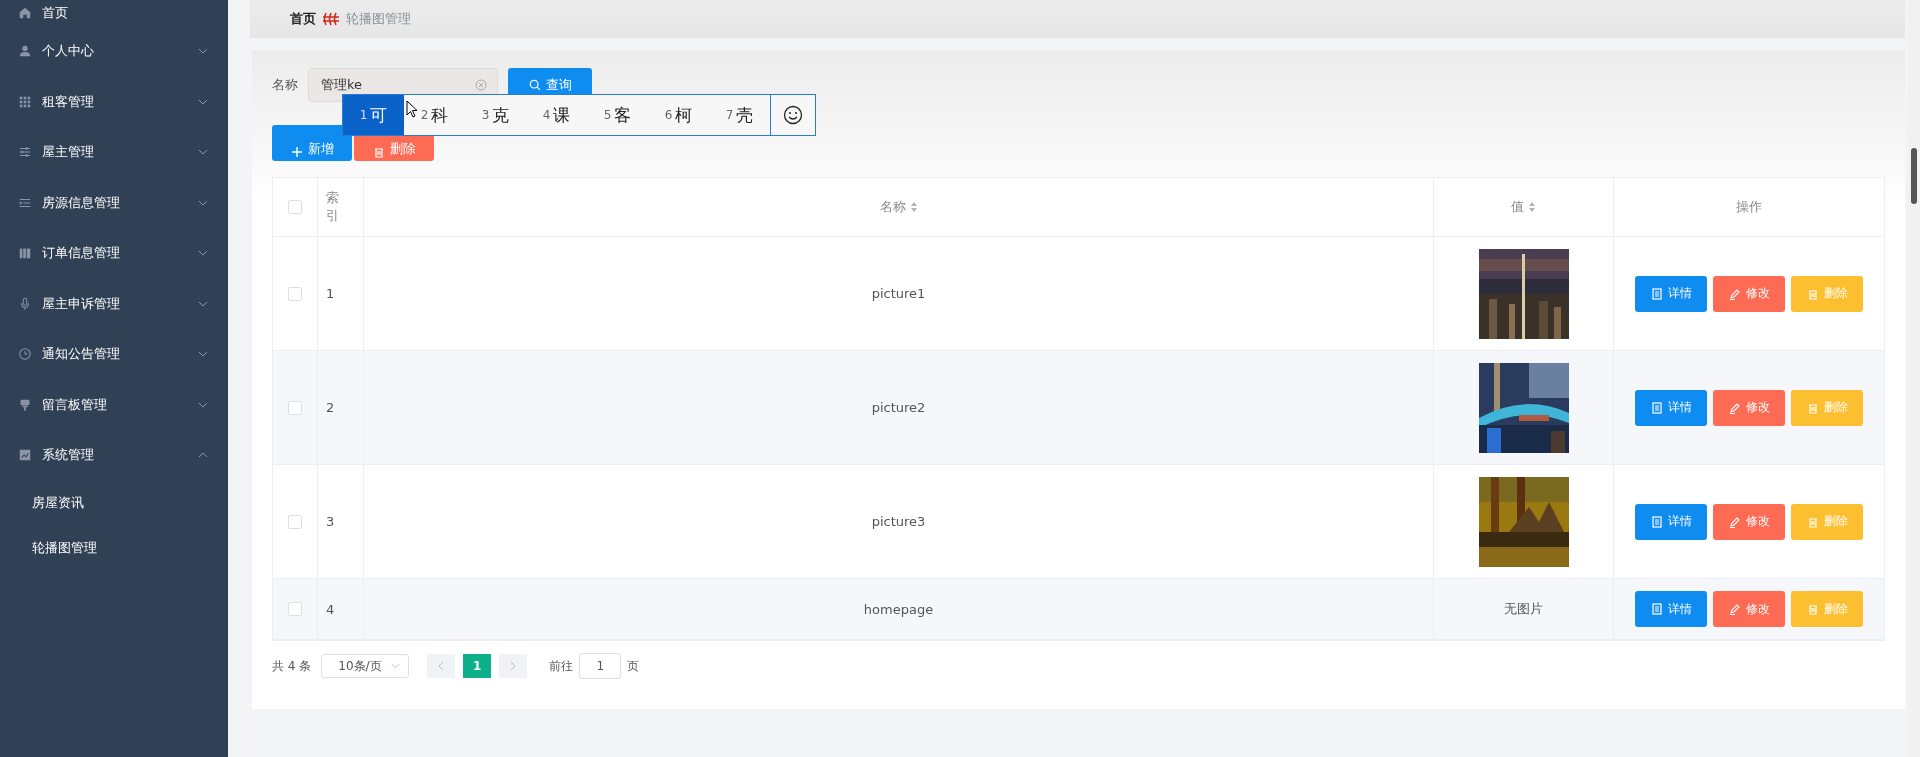  I want to click on breadcrumb-link: 首页, so click(303, 19).